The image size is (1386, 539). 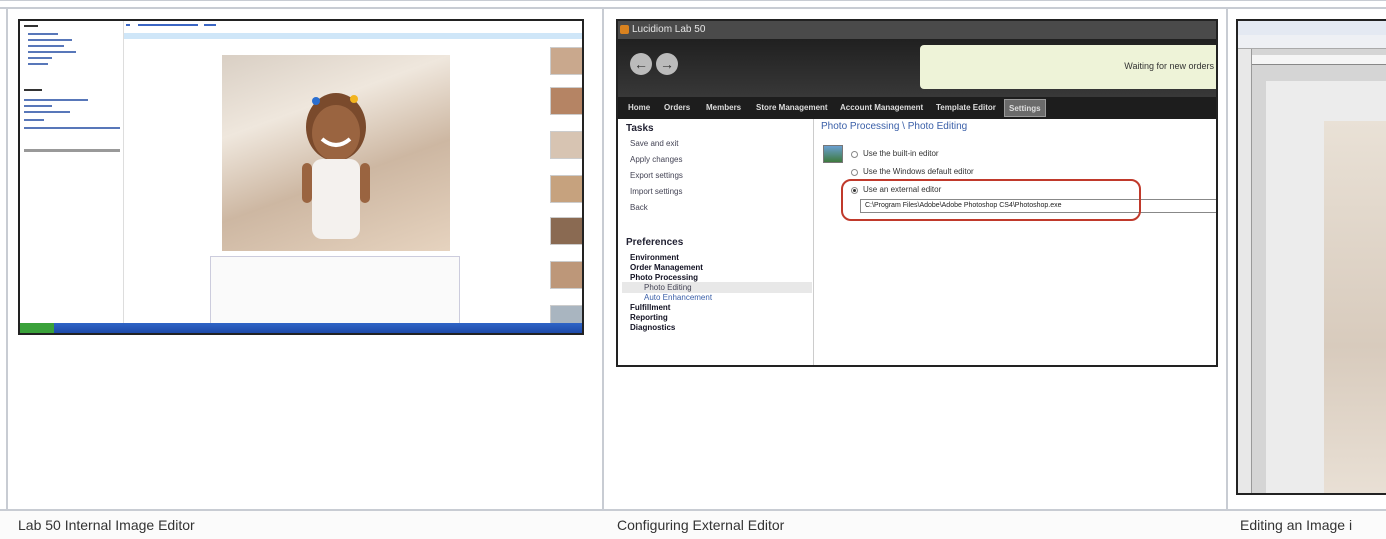 I want to click on radio-windows-default-editor, so click(x=854, y=172).